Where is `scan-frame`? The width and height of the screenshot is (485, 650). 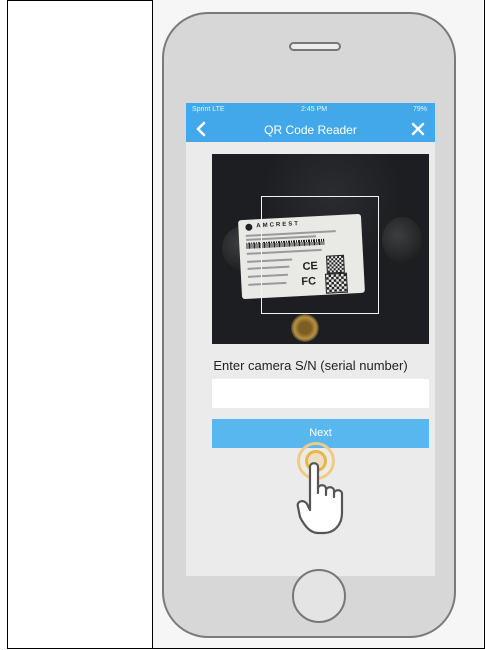 scan-frame is located at coordinates (320, 255).